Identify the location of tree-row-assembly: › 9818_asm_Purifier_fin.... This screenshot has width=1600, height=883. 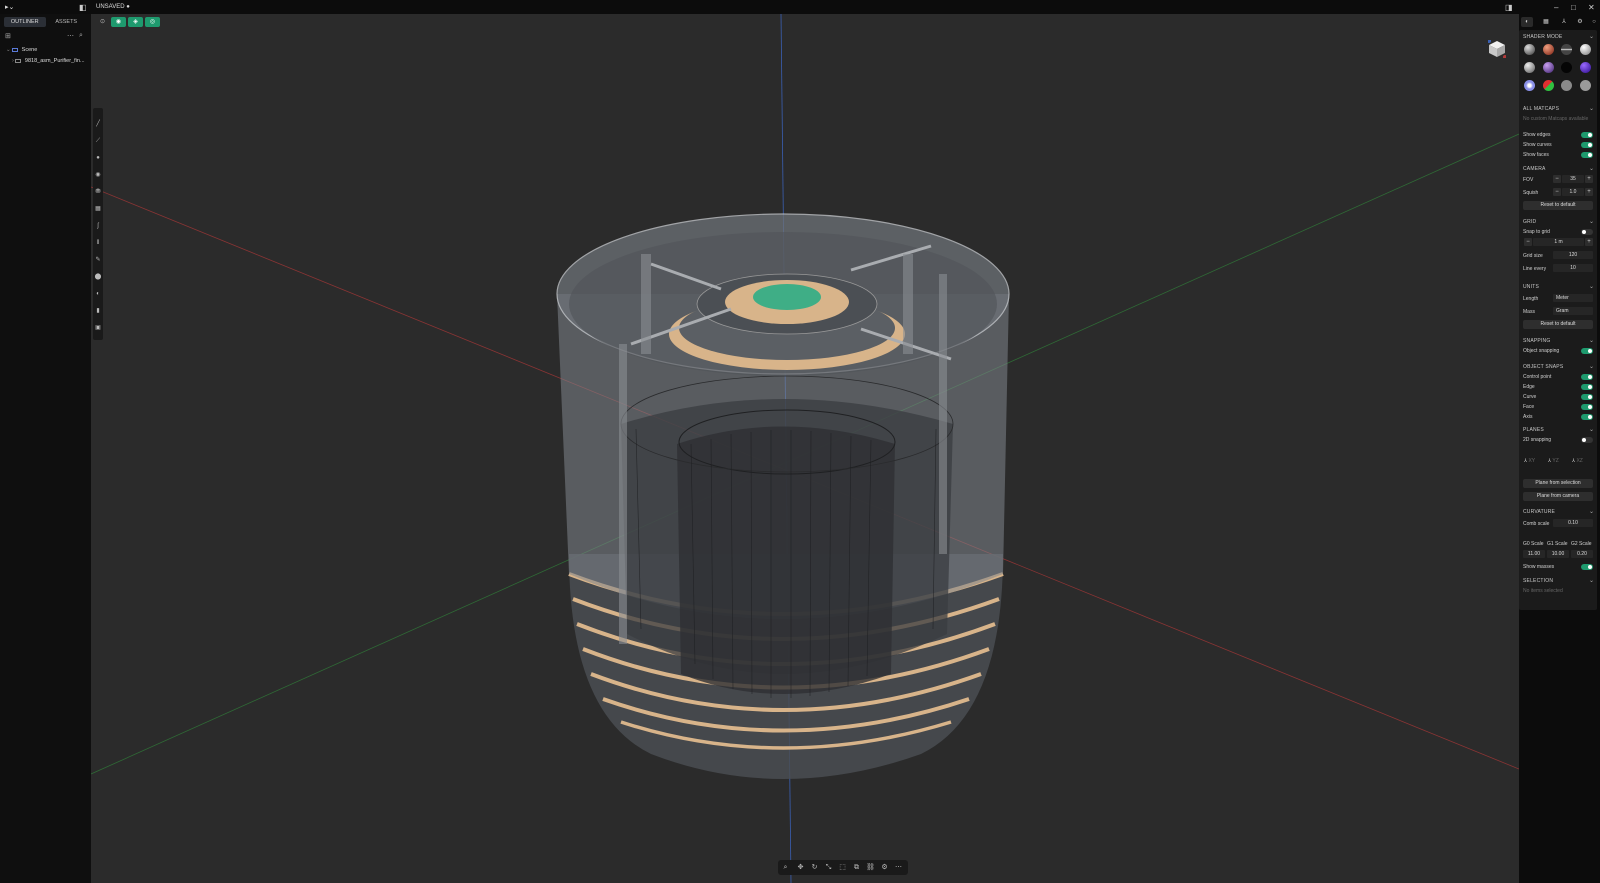
(48, 61).